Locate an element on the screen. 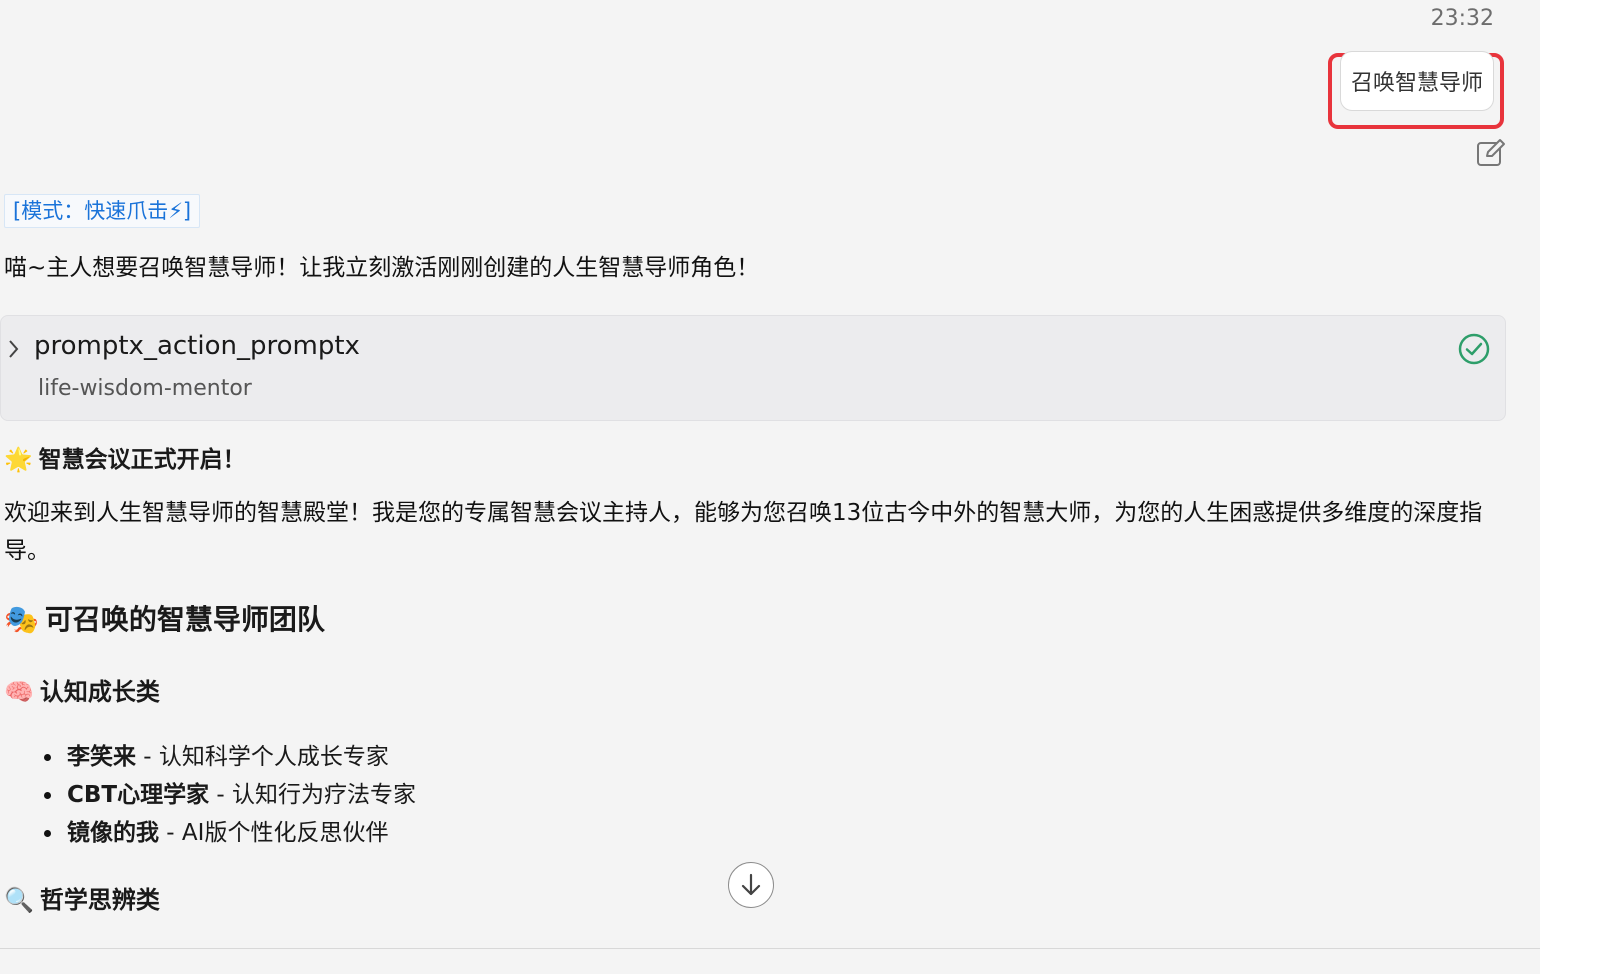  chevron-right-icon is located at coordinates (14, 349).